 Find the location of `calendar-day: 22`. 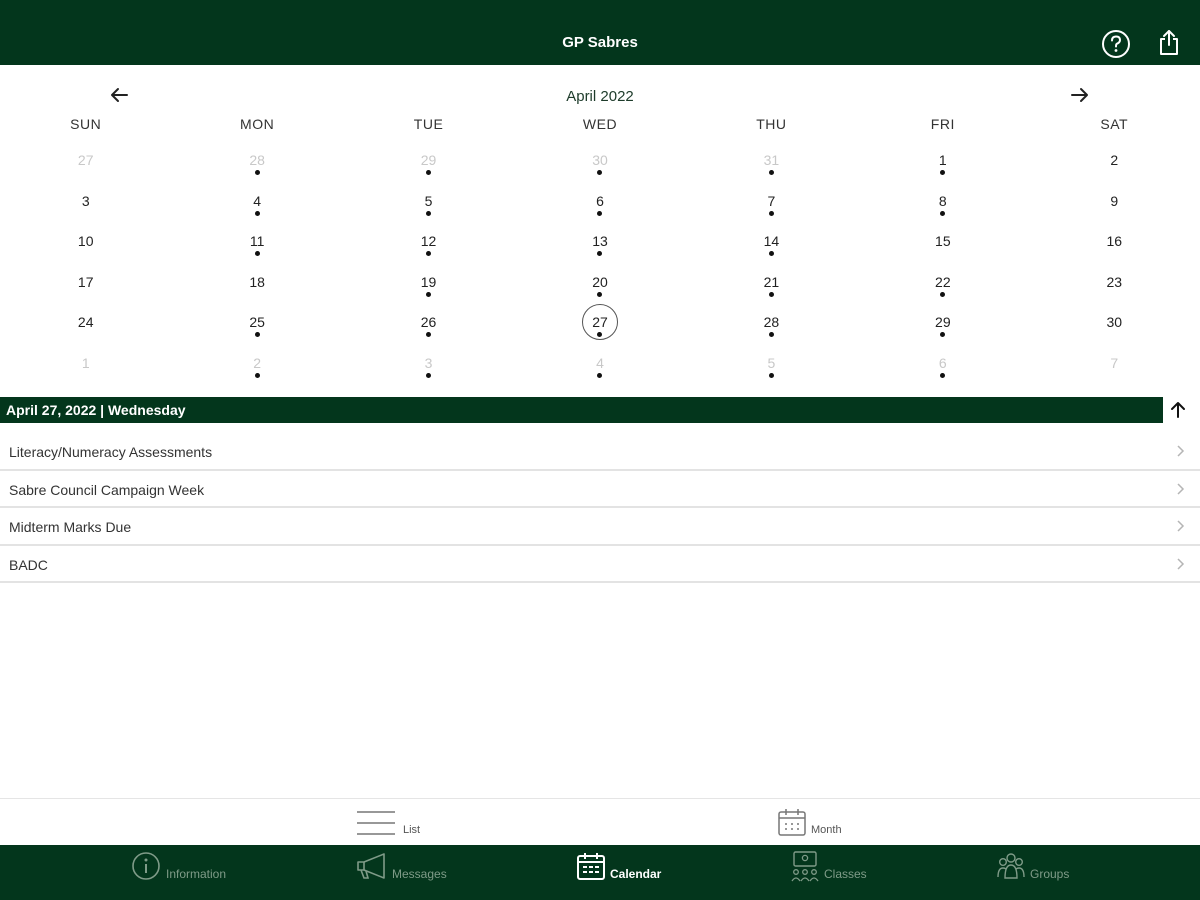

calendar-day: 22 is located at coordinates (942, 284).